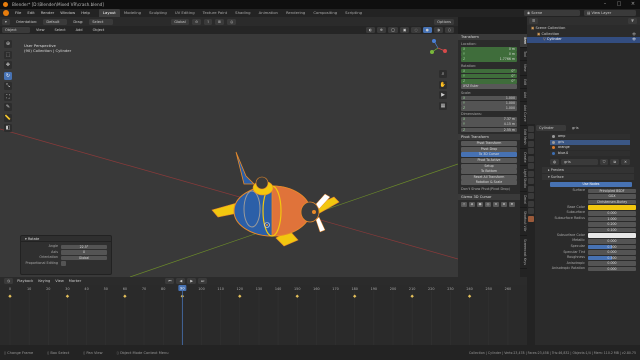 This screenshot has height=360, width=640. Describe the element at coordinates (443, 105) in the screenshot. I see `perspective-toggle-icon: ▦` at that location.